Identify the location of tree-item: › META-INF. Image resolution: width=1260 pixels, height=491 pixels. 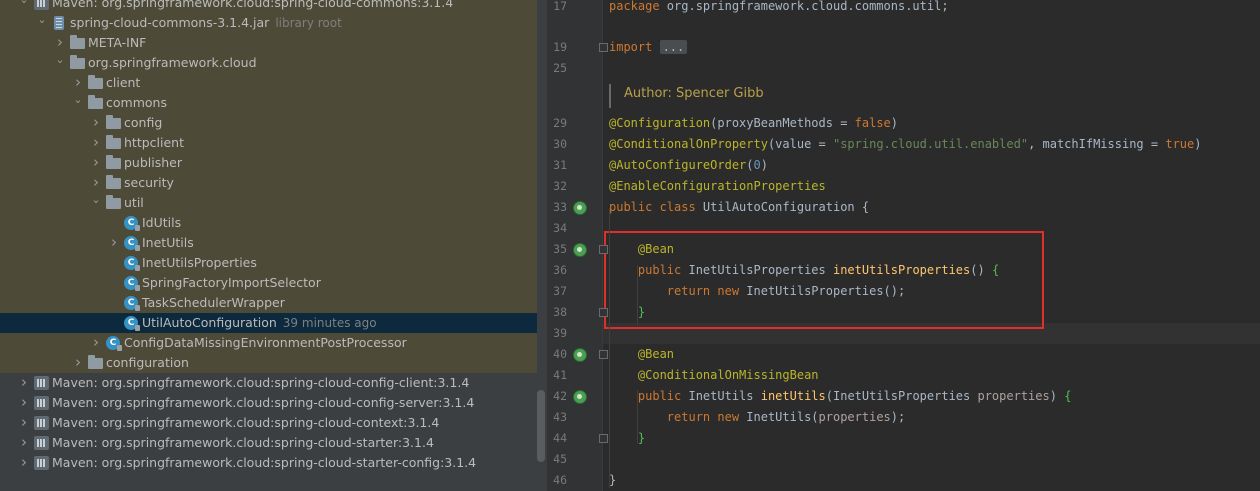
(268, 43).